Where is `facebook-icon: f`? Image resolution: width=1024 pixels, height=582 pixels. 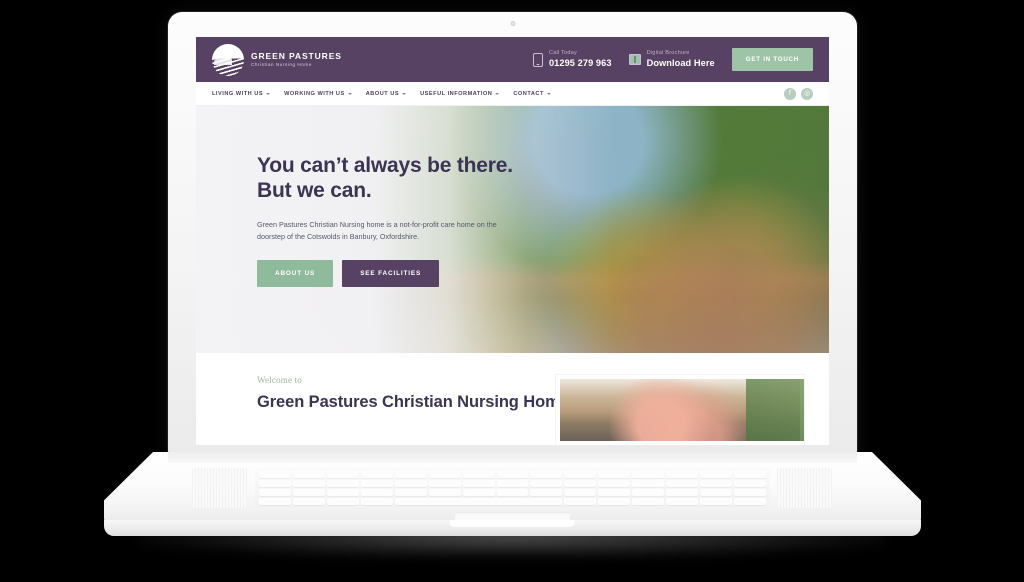 facebook-icon: f is located at coordinates (790, 93).